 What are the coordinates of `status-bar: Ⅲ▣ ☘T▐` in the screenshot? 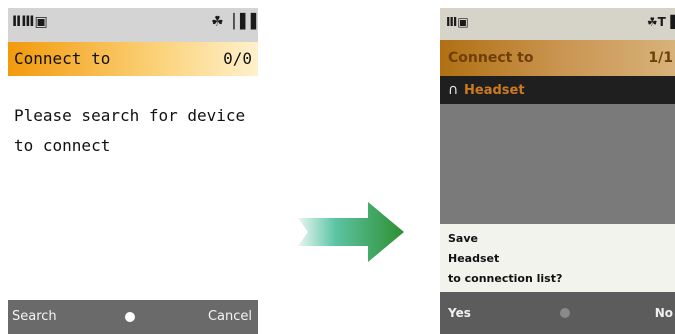 It's located at (557, 24).